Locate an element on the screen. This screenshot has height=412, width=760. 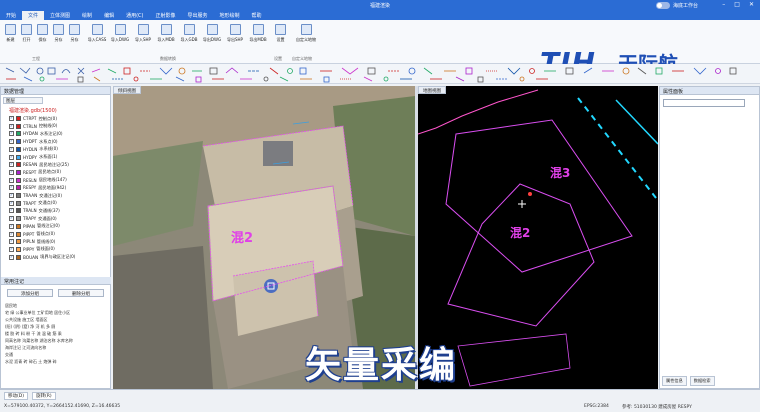
menu-export: 导出服务 is located at coordinates (198, 15).